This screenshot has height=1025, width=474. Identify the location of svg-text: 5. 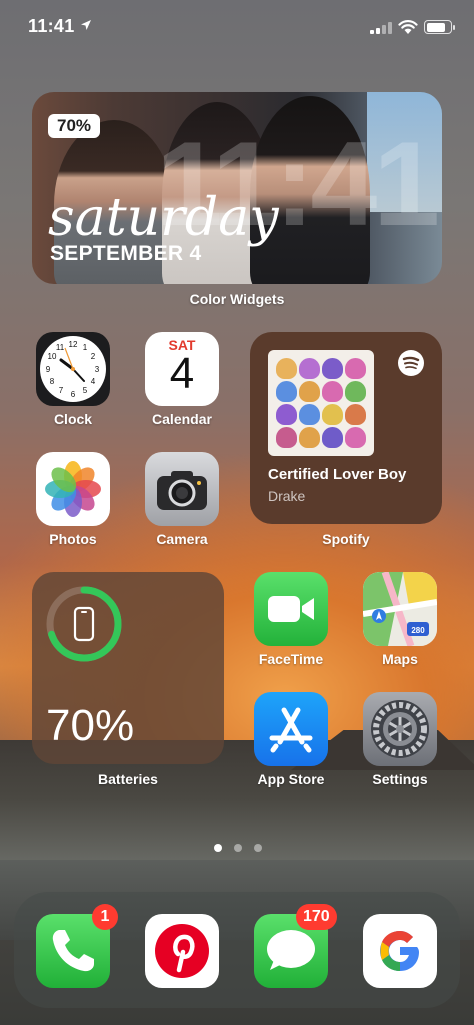
(85, 390).